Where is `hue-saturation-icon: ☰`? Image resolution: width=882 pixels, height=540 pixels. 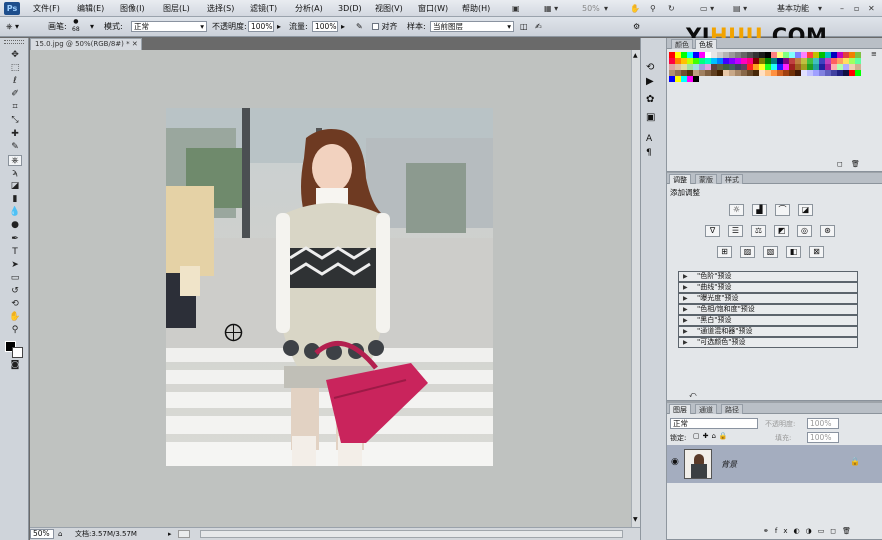
hue-saturation-icon: ☰ is located at coordinates (735, 231).